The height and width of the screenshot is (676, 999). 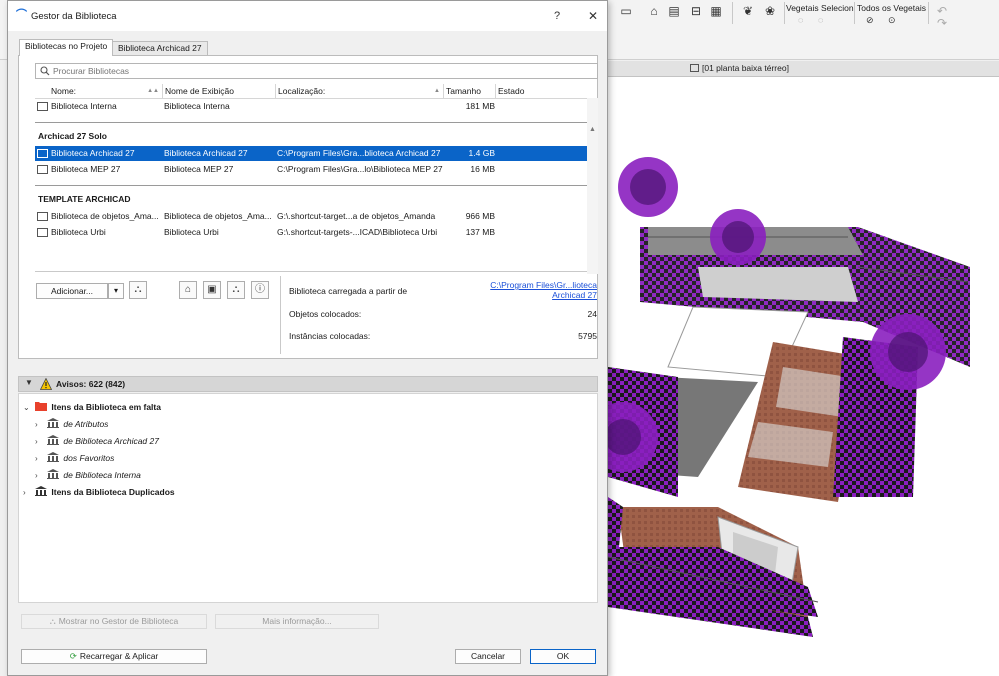 What do you see at coordinates (592, 129) in the screenshot?
I see `scroll-up-icon: ▲` at bounding box center [592, 129].